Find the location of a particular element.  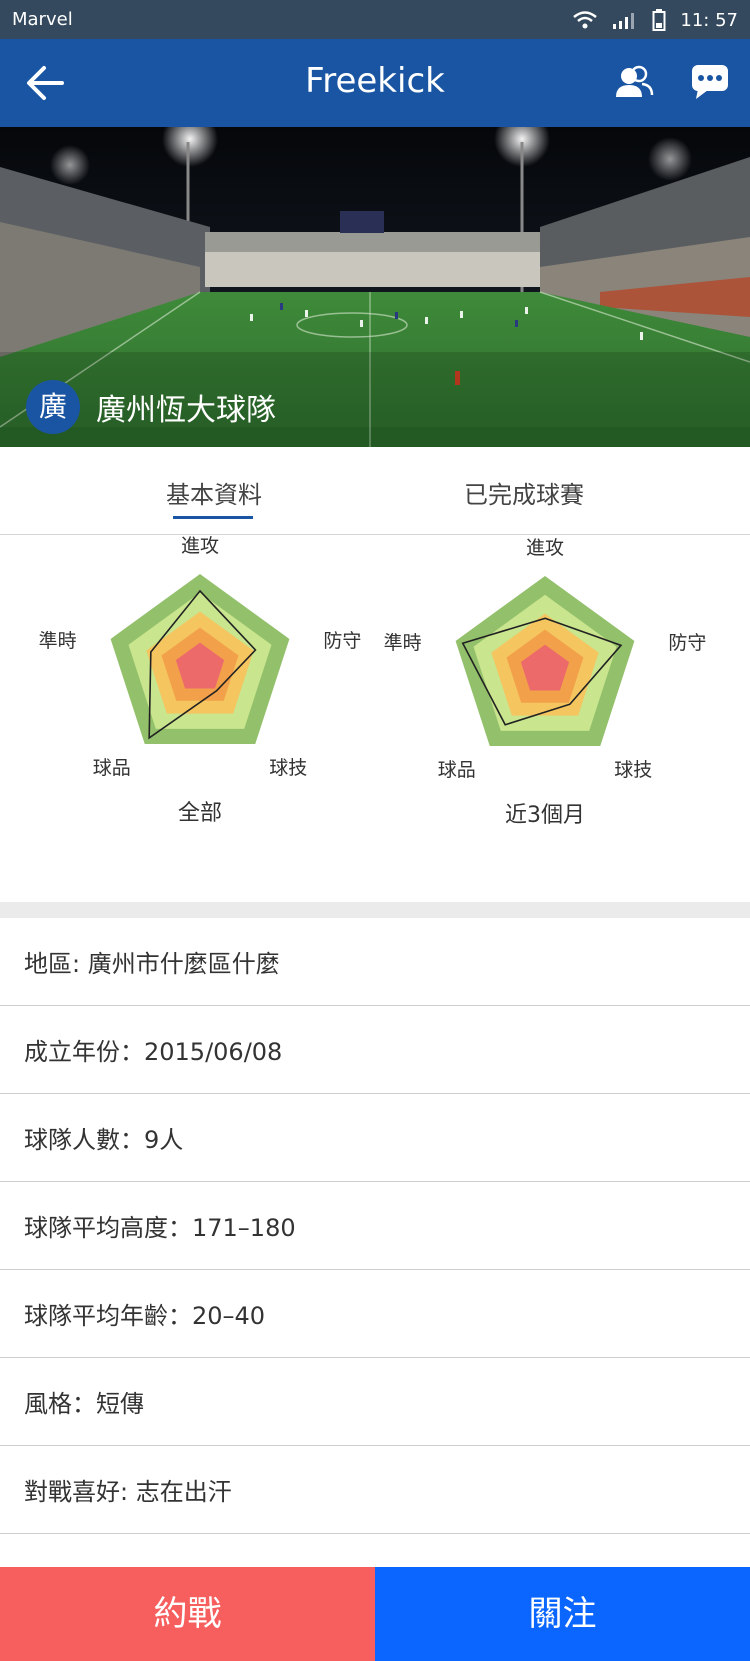

info-region-text: 地區: 廣州市什麼區什麼 is located at coordinates (152, 964).